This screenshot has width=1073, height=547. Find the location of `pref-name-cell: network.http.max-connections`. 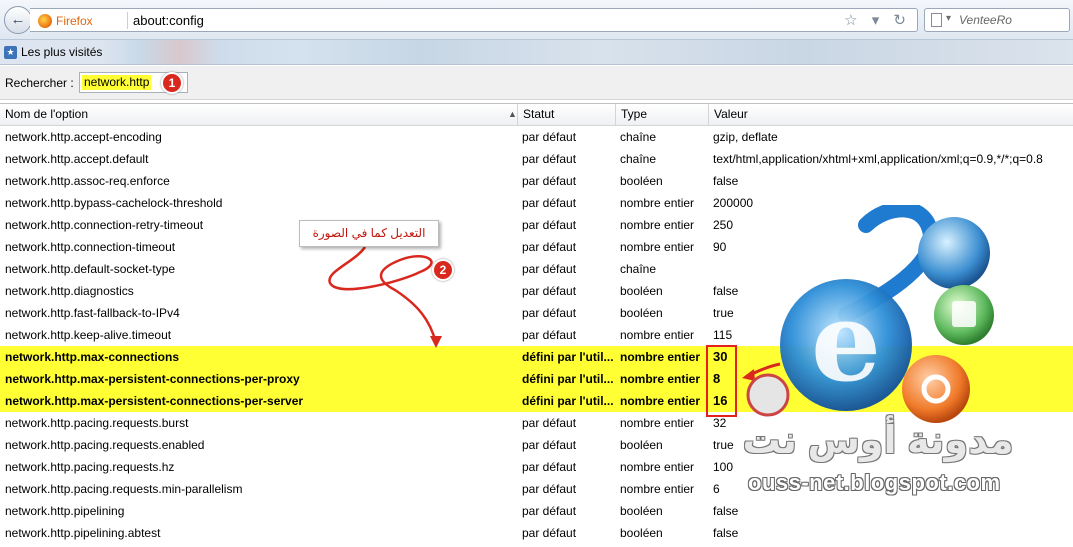

pref-name-cell: network.http.max-connections is located at coordinates (92, 357).